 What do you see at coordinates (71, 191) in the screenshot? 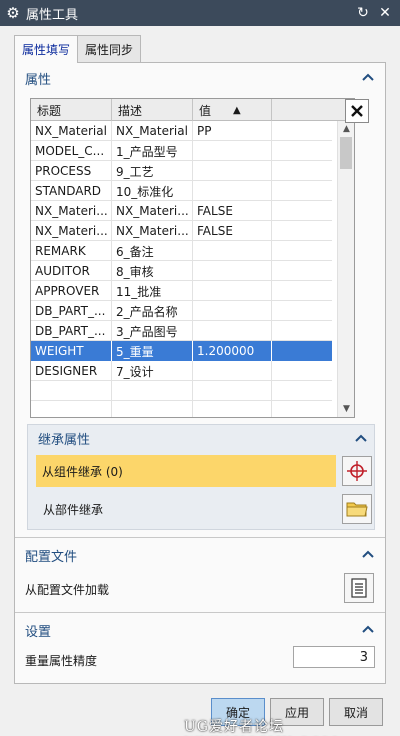
I see `cell-title: STANDARD` at bounding box center [71, 191].